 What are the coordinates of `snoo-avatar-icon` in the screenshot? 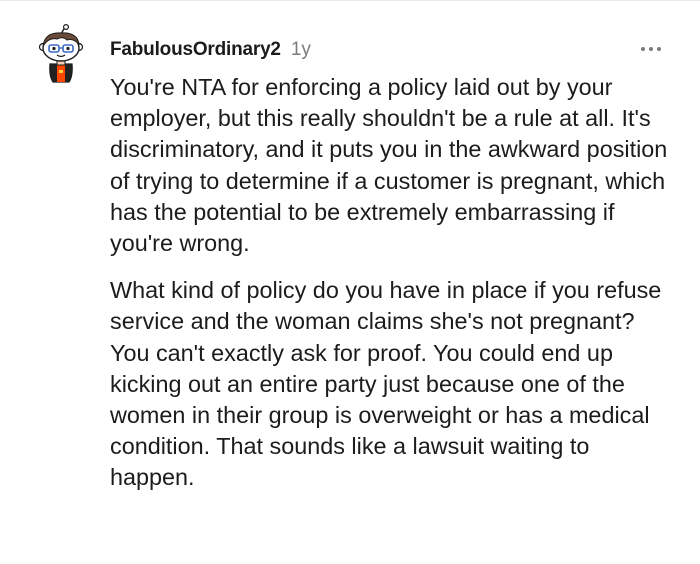 It's located at (61, 53).